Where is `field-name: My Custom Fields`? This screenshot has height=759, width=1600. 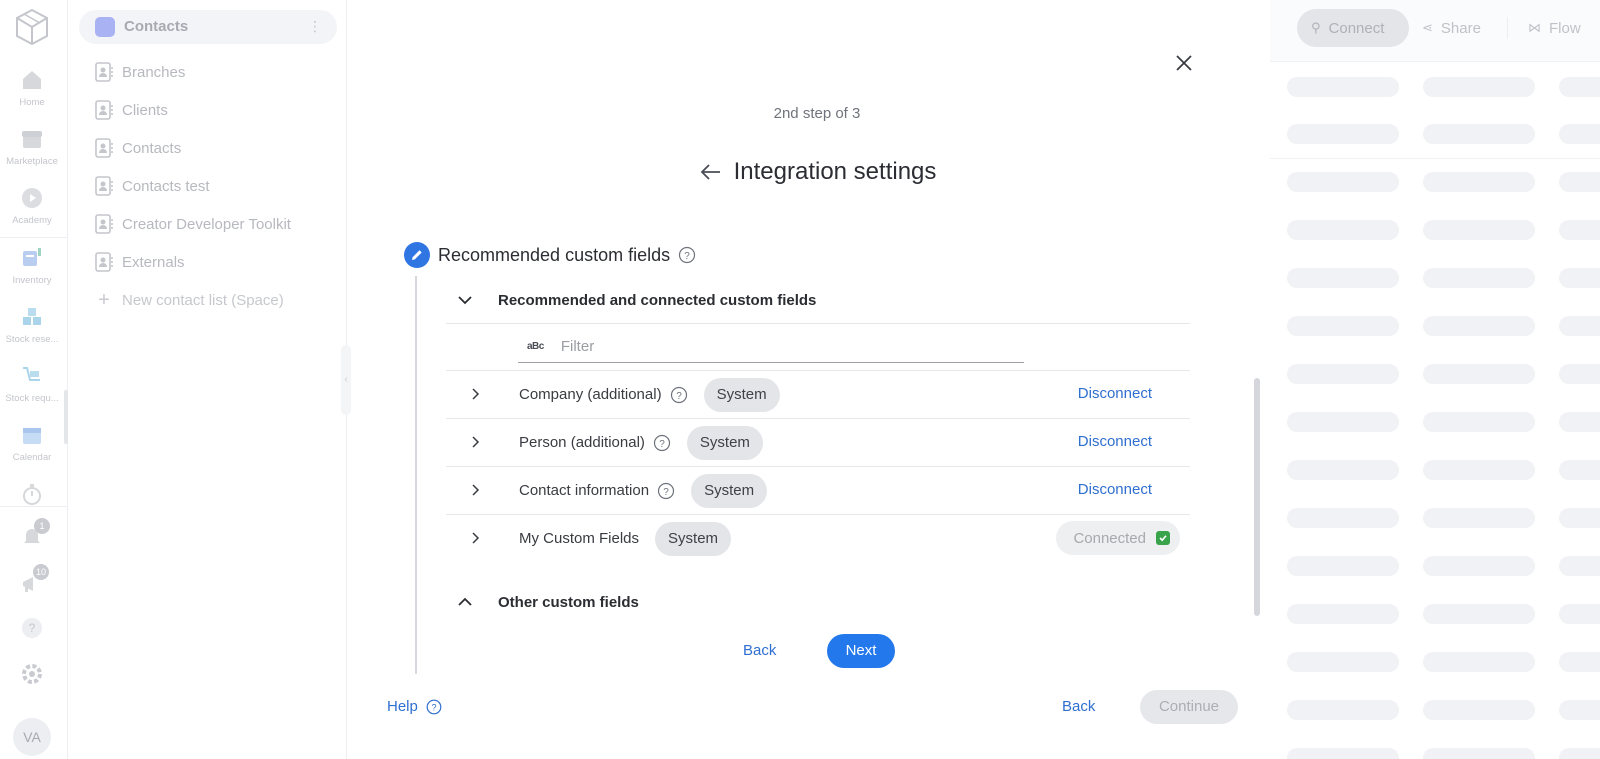 field-name: My Custom Fields is located at coordinates (579, 538).